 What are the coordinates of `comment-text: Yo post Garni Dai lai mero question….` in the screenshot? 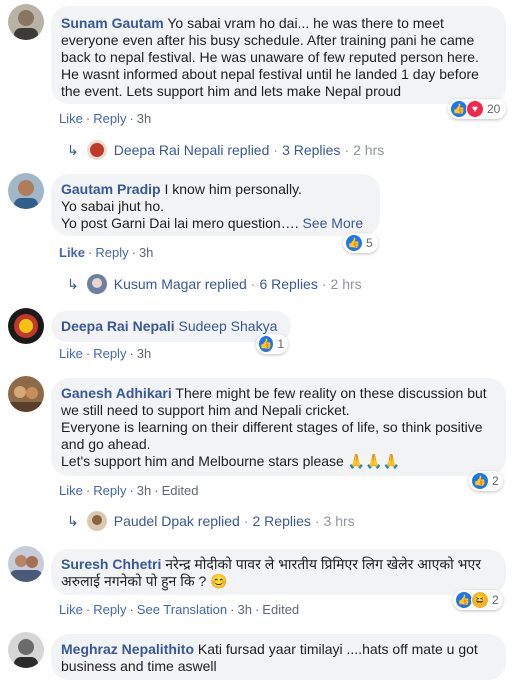 It's located at (180, 223).